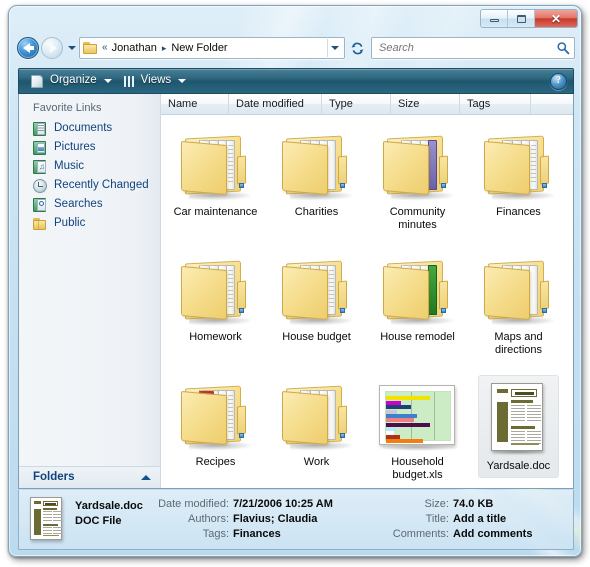 The width and height of the screenshot is (590, 567). Describe the element at coordinates (193, 504) in the screenshot. I see `details-label: Date modified:` at that location.